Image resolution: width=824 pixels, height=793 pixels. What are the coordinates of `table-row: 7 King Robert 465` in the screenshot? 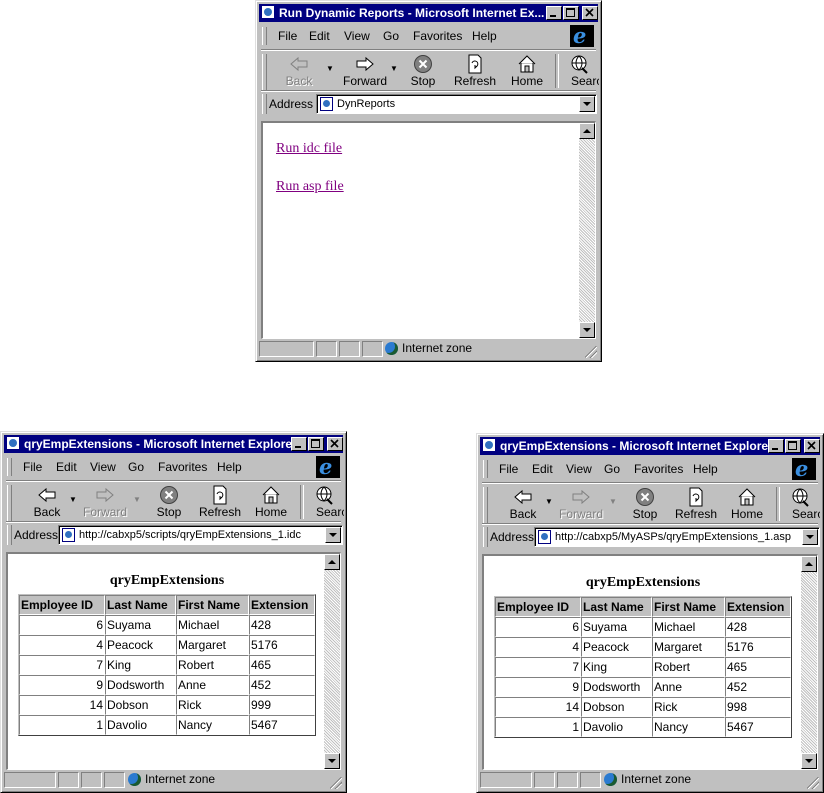 It's located at (167, 665).